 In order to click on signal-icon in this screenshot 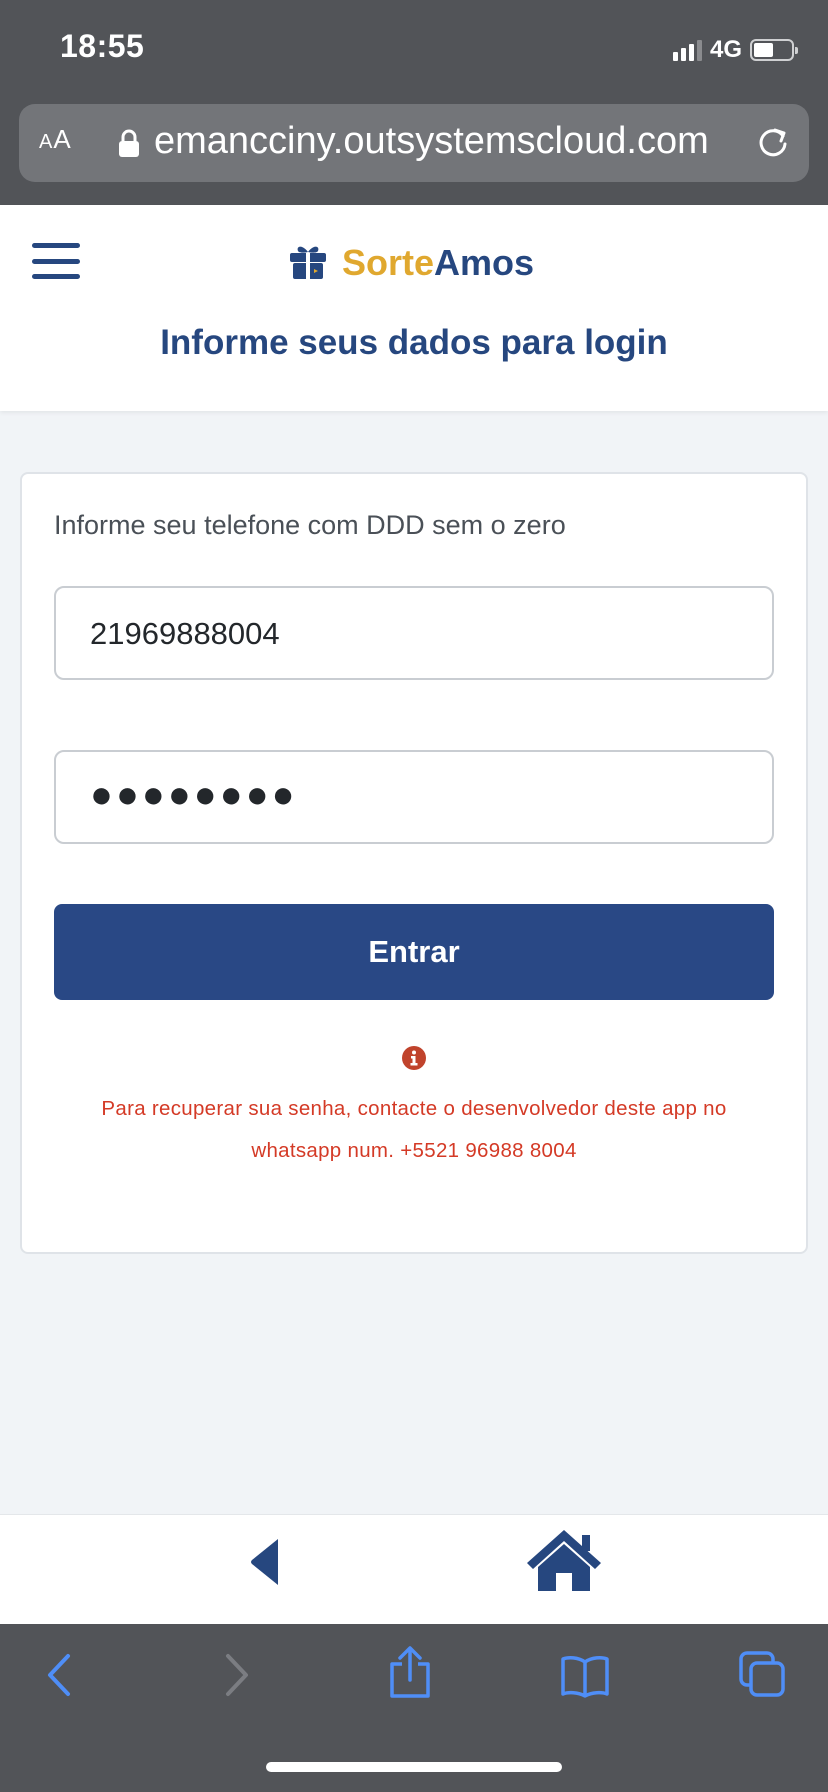, I will do `click(687, 50)`.